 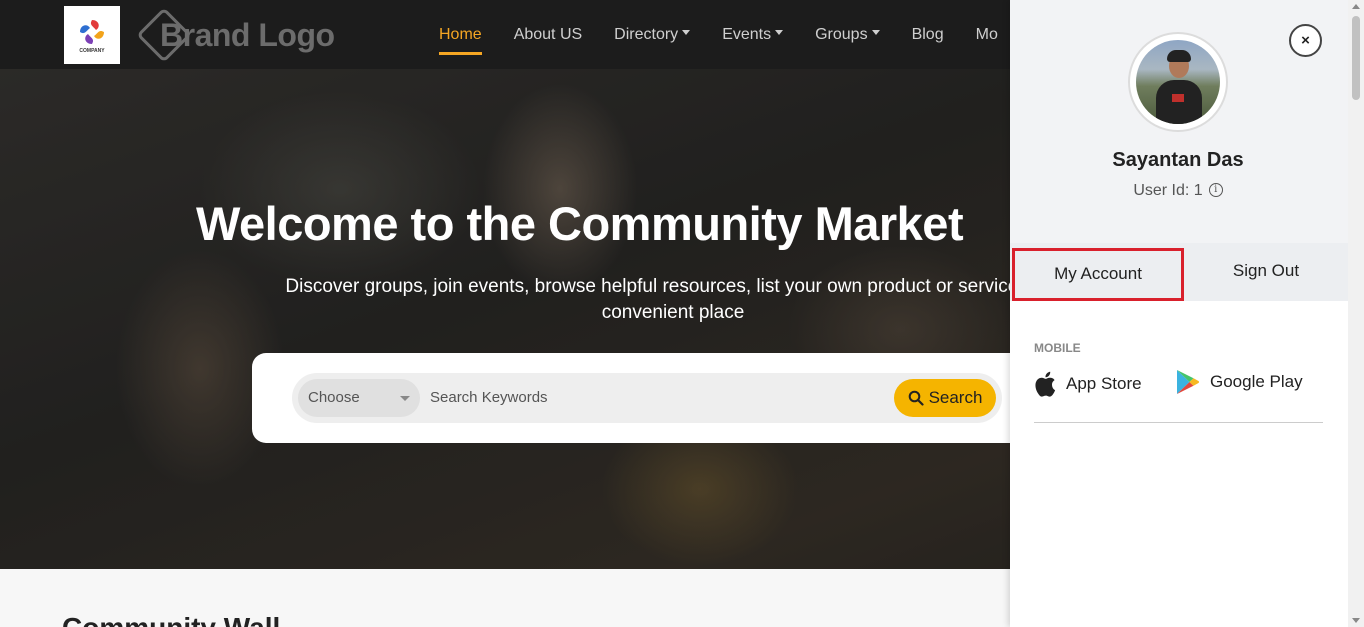 I want to click on user-id: User Id: 1, so click(x=1168, y=190).